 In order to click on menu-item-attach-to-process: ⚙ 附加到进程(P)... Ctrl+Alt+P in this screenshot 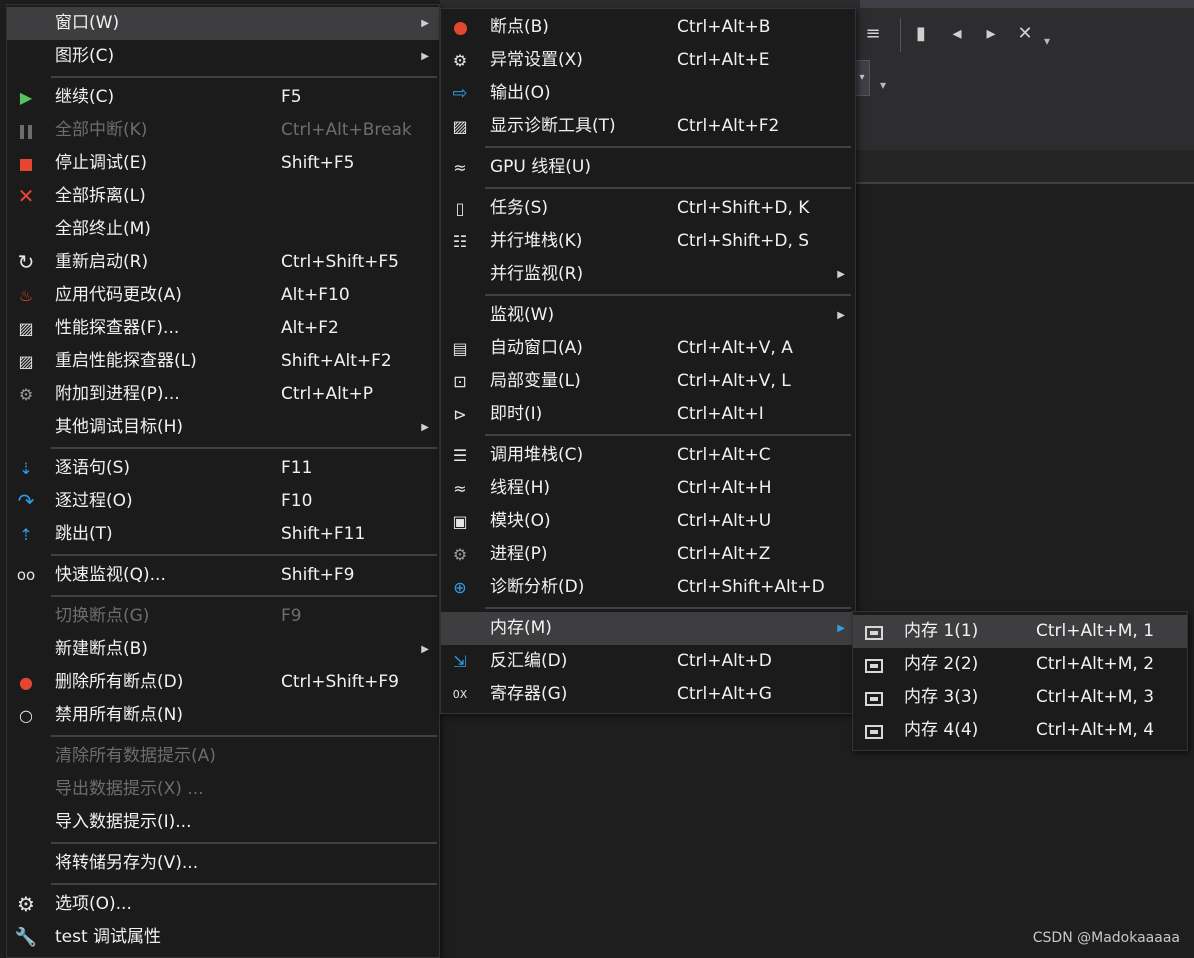, I will do `click(223, 394)`.